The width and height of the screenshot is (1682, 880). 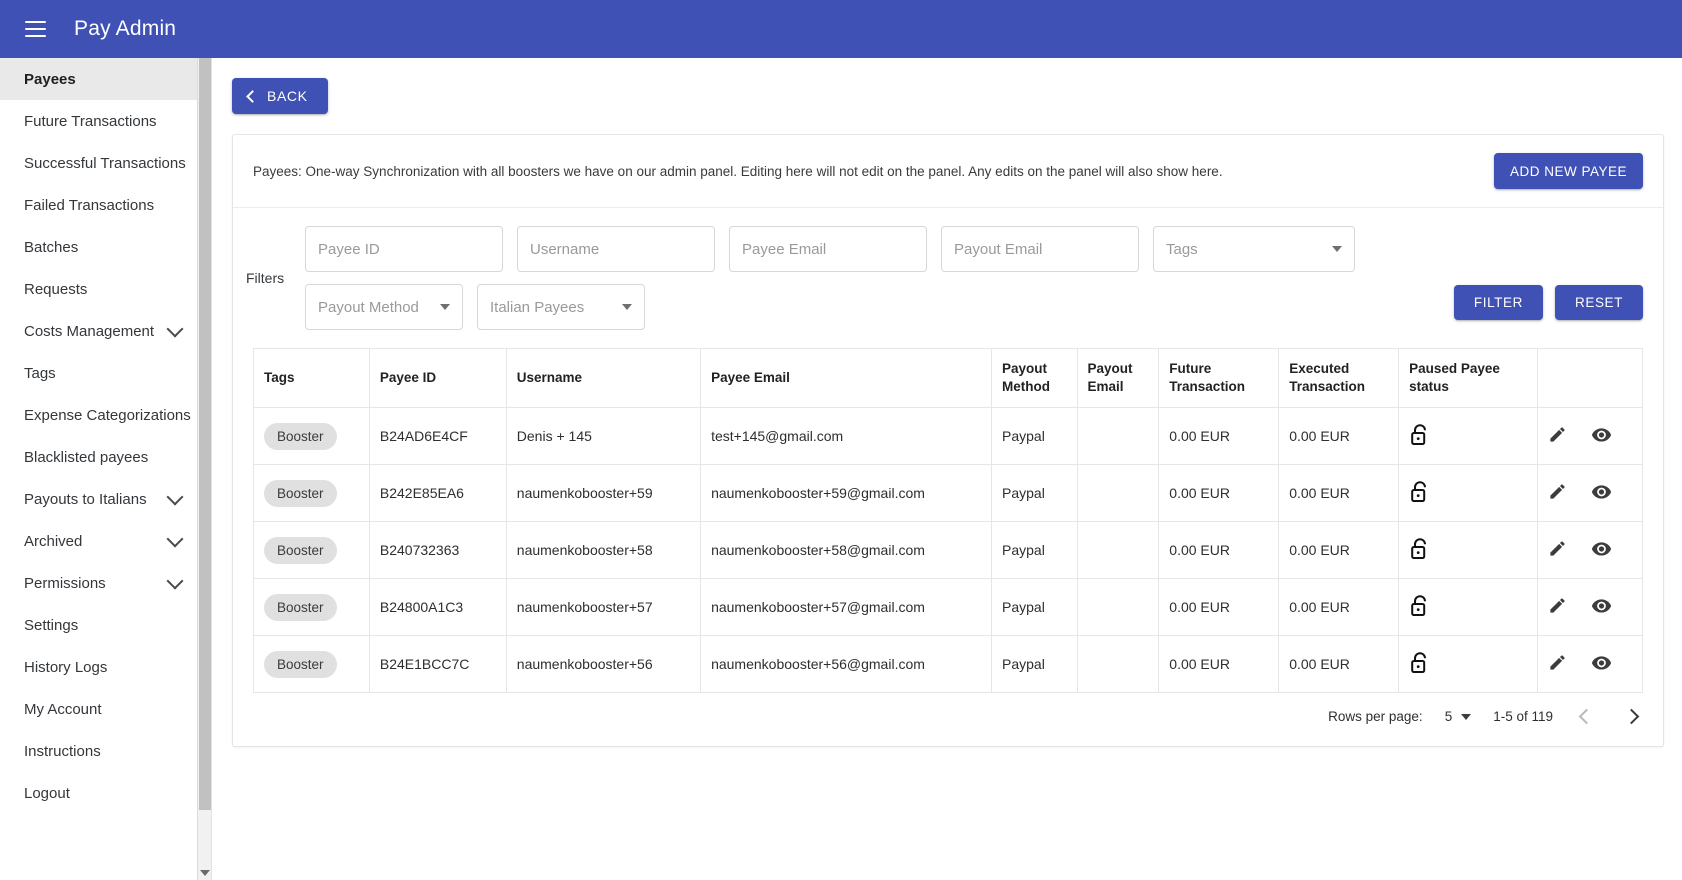 What do you see at coordinates (205, 873) in the screenshot?
I see `scroll-down-arrow-icon` at bounding box center [205, 873].